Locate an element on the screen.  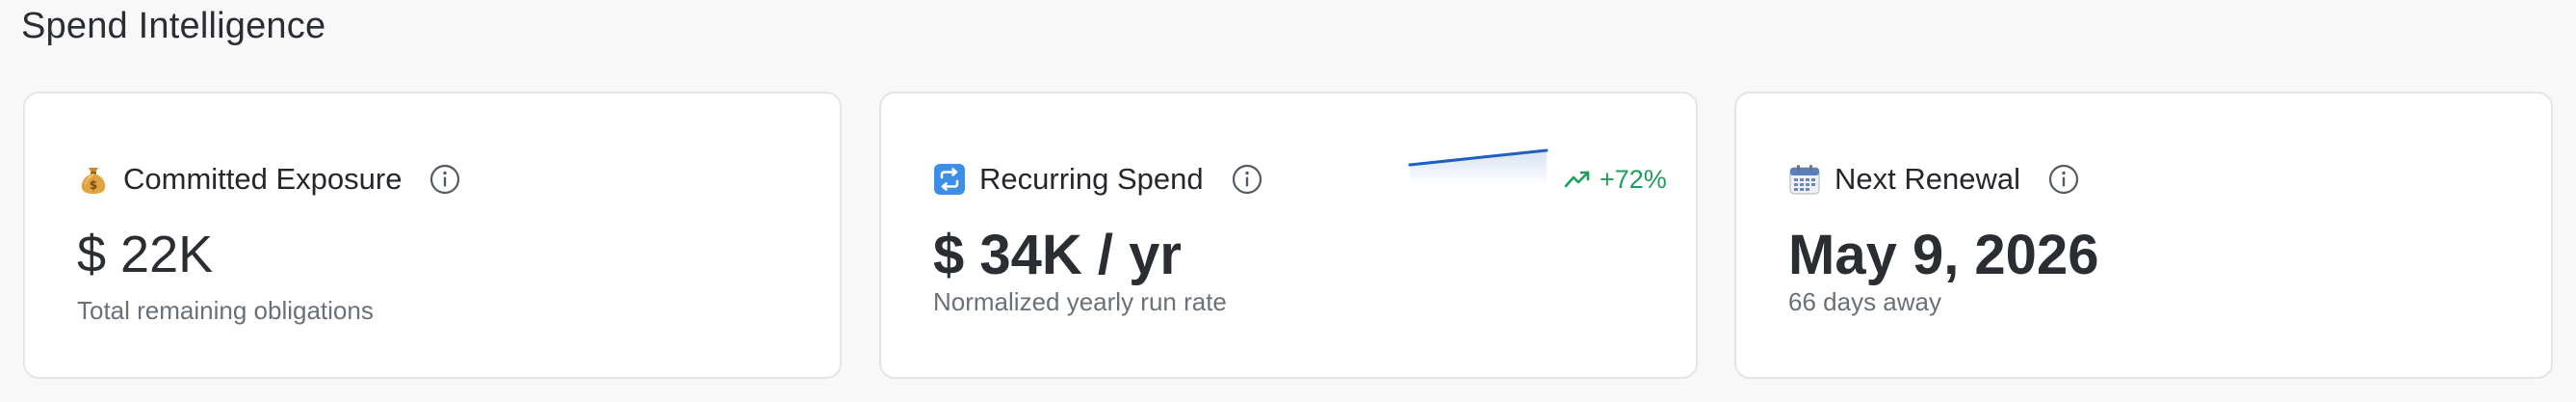
trend-indicator: +72% is located at coordinates (1615, 179).